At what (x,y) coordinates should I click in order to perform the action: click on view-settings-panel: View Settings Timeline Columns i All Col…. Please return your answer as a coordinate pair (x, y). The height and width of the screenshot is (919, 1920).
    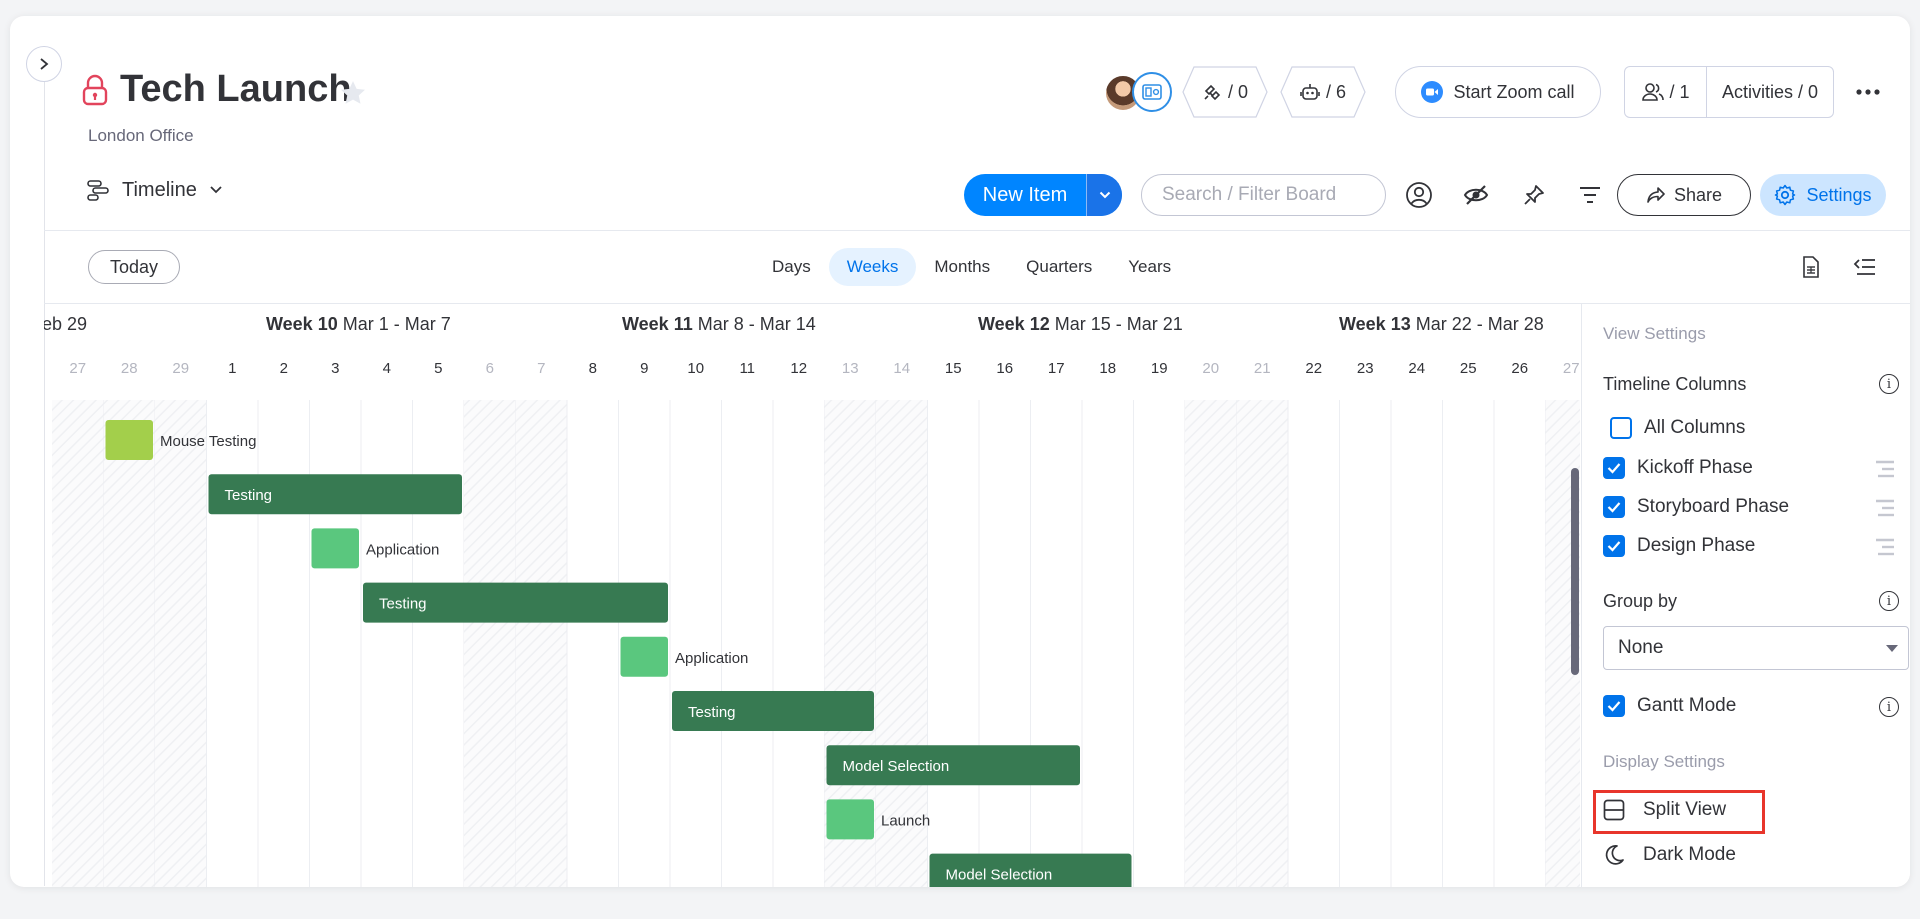
    Looking at the image, I should click on (1745, 595).